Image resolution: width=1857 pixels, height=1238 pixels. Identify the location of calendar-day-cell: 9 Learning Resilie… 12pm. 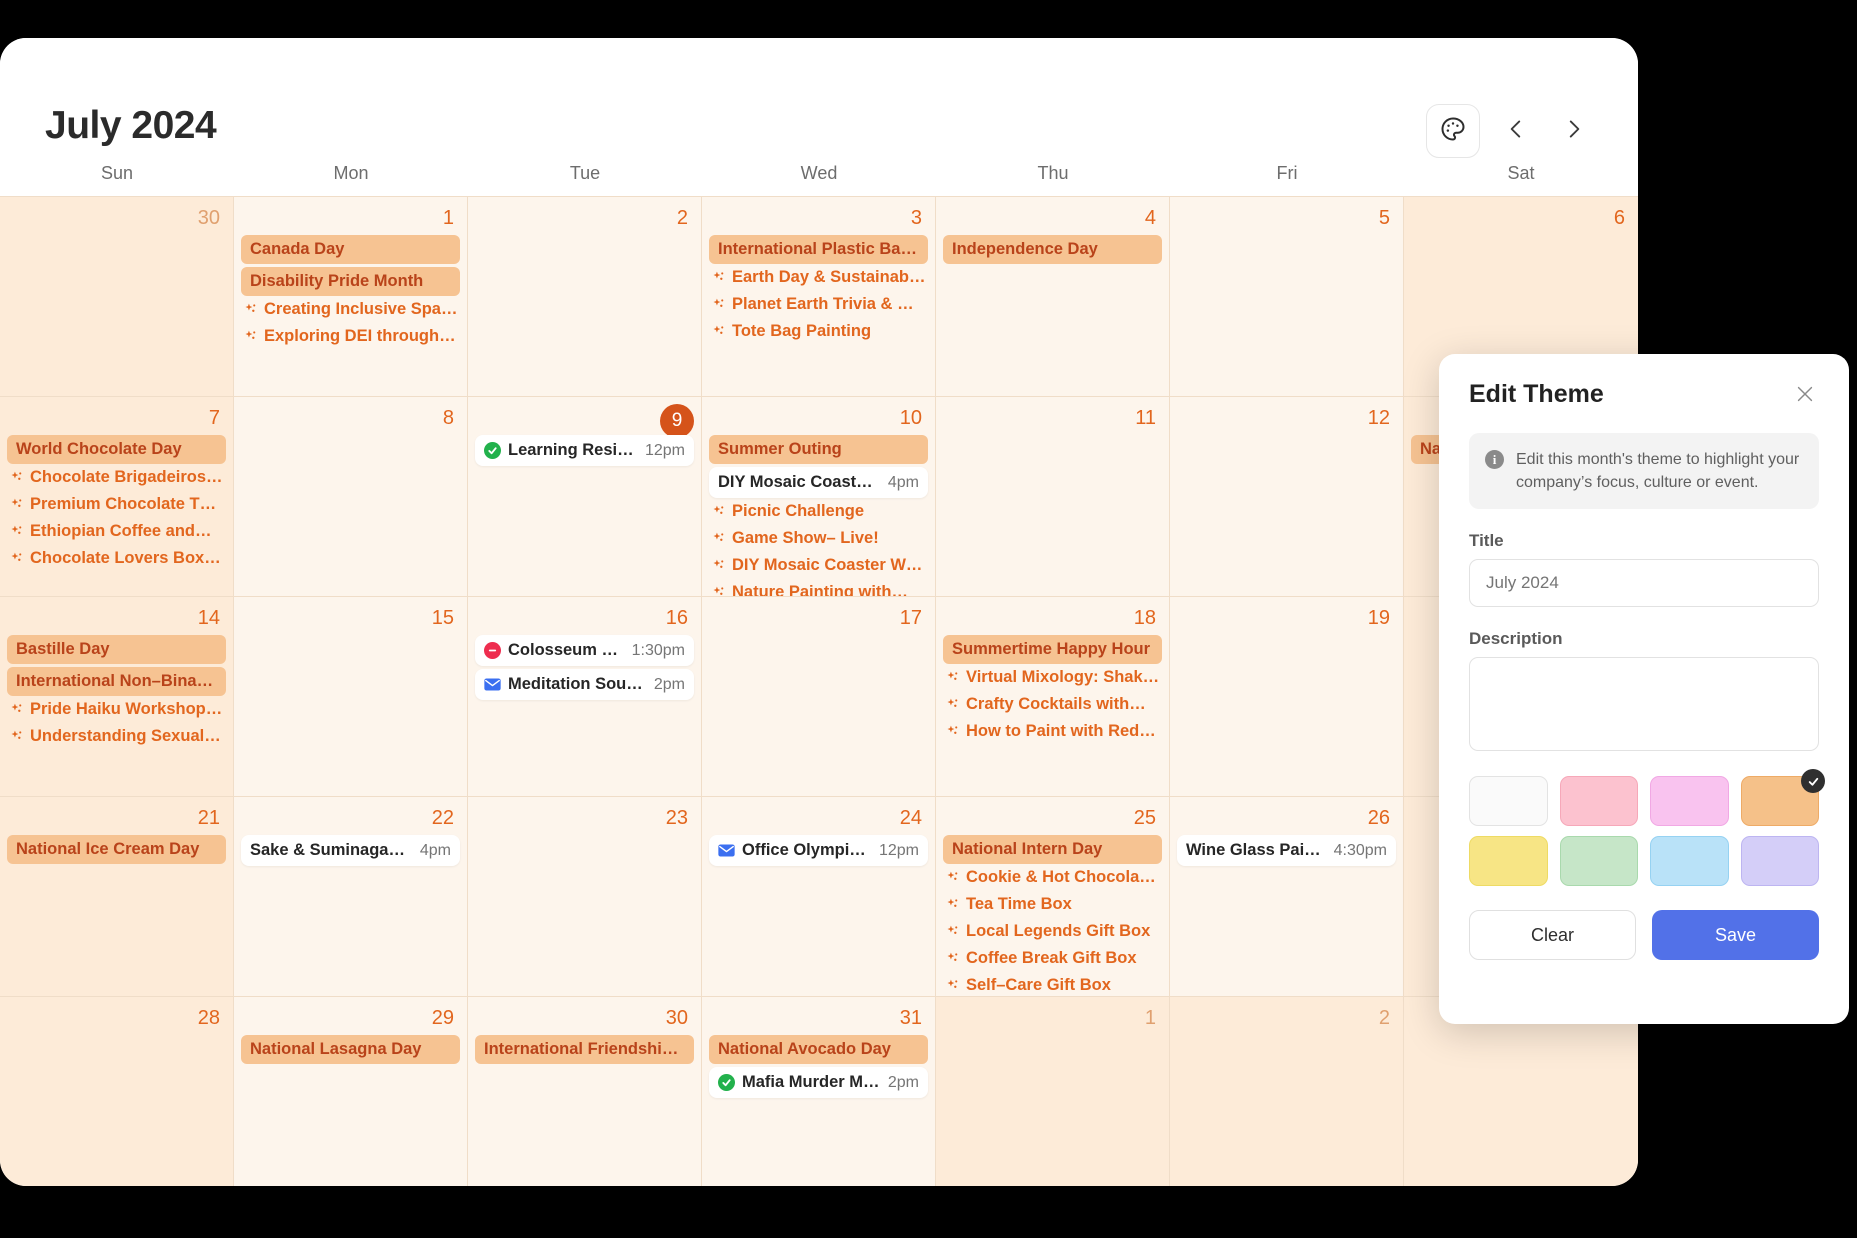
(585, 496).